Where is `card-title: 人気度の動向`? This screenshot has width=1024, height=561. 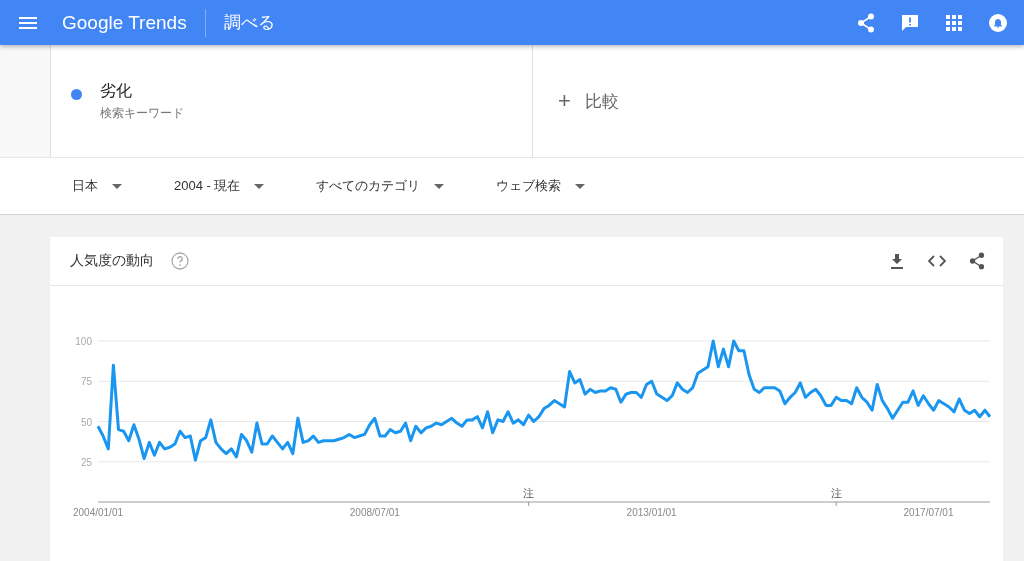 card-title: 人気度の動向 is located at coordinates (112, 261).